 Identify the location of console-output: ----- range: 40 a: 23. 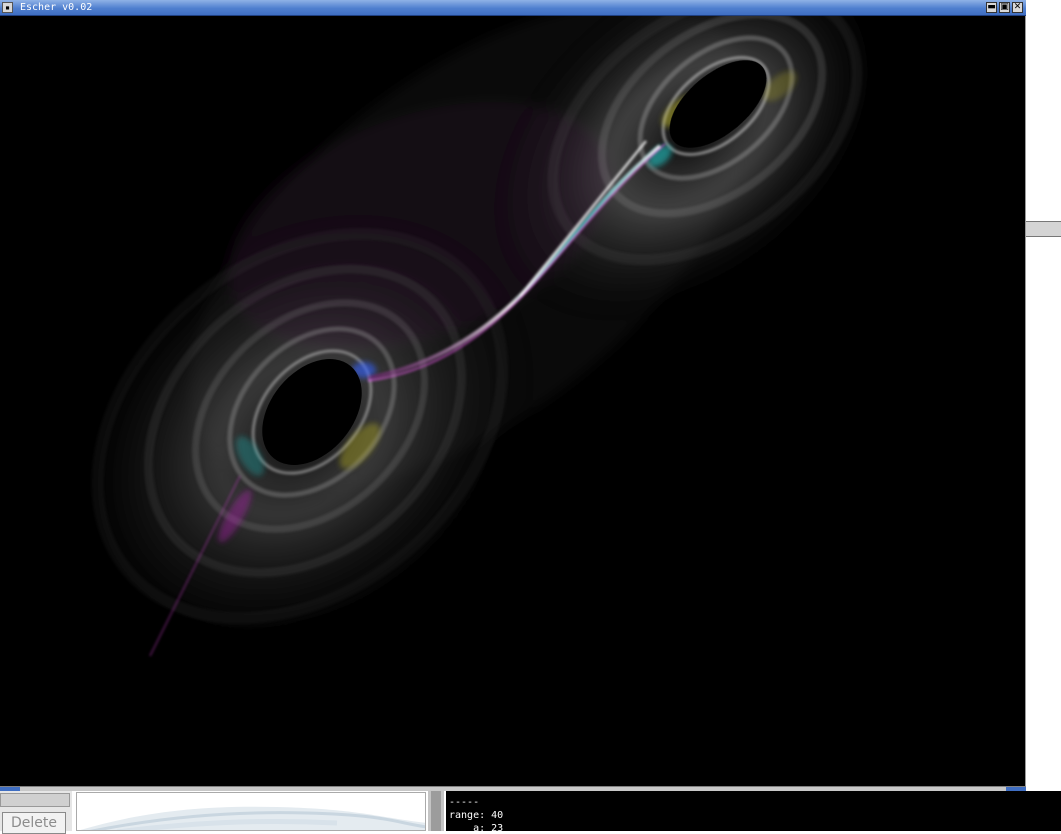
(753, 811).